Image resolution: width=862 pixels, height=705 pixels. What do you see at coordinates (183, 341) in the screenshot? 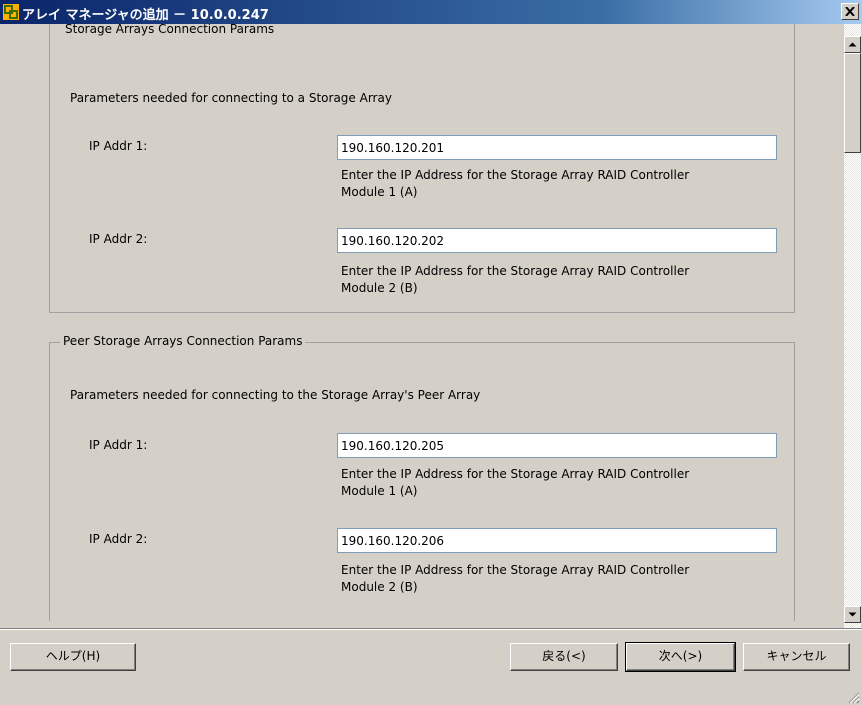
I see `peer-storage-array-group-legend: Peer Storage Arrays Connection Params` at bounding box center [183, 341].